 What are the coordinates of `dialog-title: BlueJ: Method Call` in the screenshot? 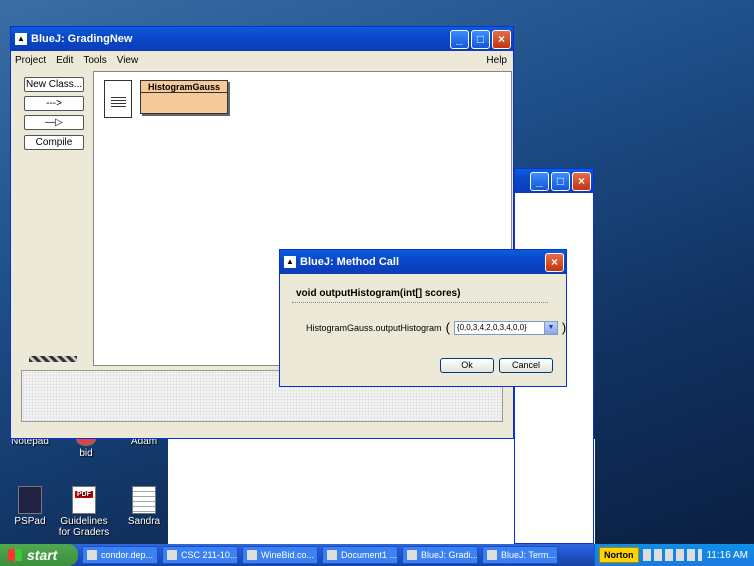 It's located at (350, 262).